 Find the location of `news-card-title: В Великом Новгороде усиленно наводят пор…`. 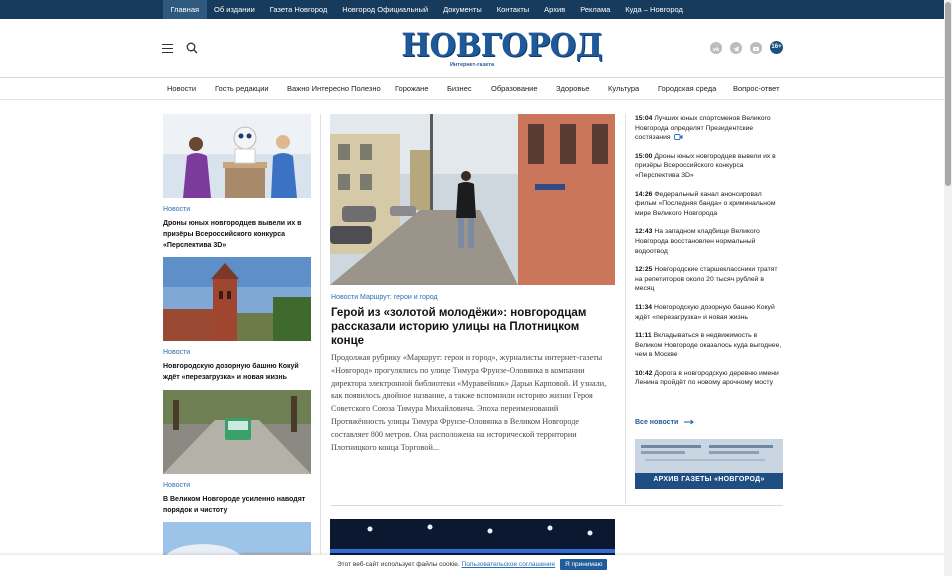

news-card-title: В Великом Новгороде усиленно наводят пор… is located at coordinates (237, 505).